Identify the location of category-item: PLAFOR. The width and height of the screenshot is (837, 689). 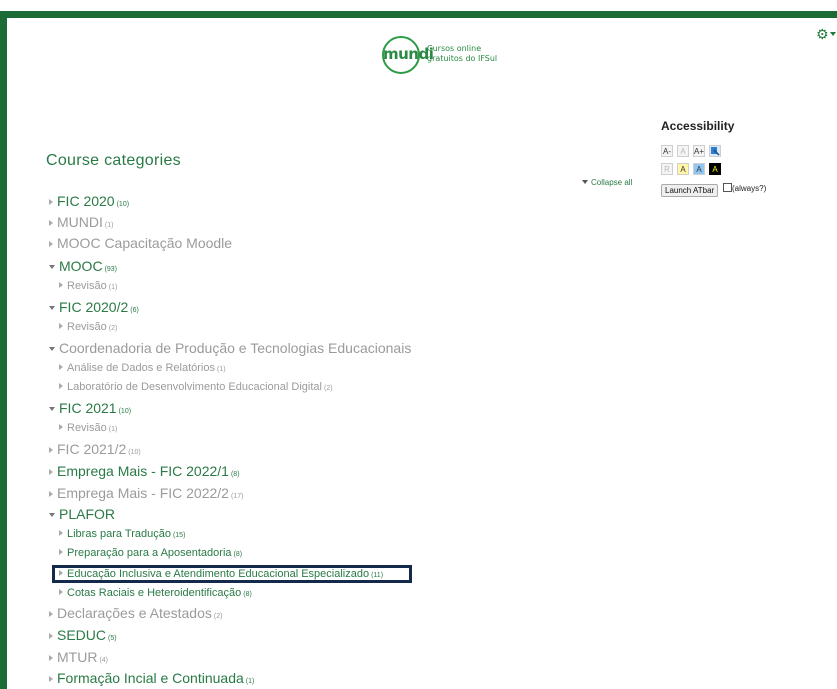
(83, 514).